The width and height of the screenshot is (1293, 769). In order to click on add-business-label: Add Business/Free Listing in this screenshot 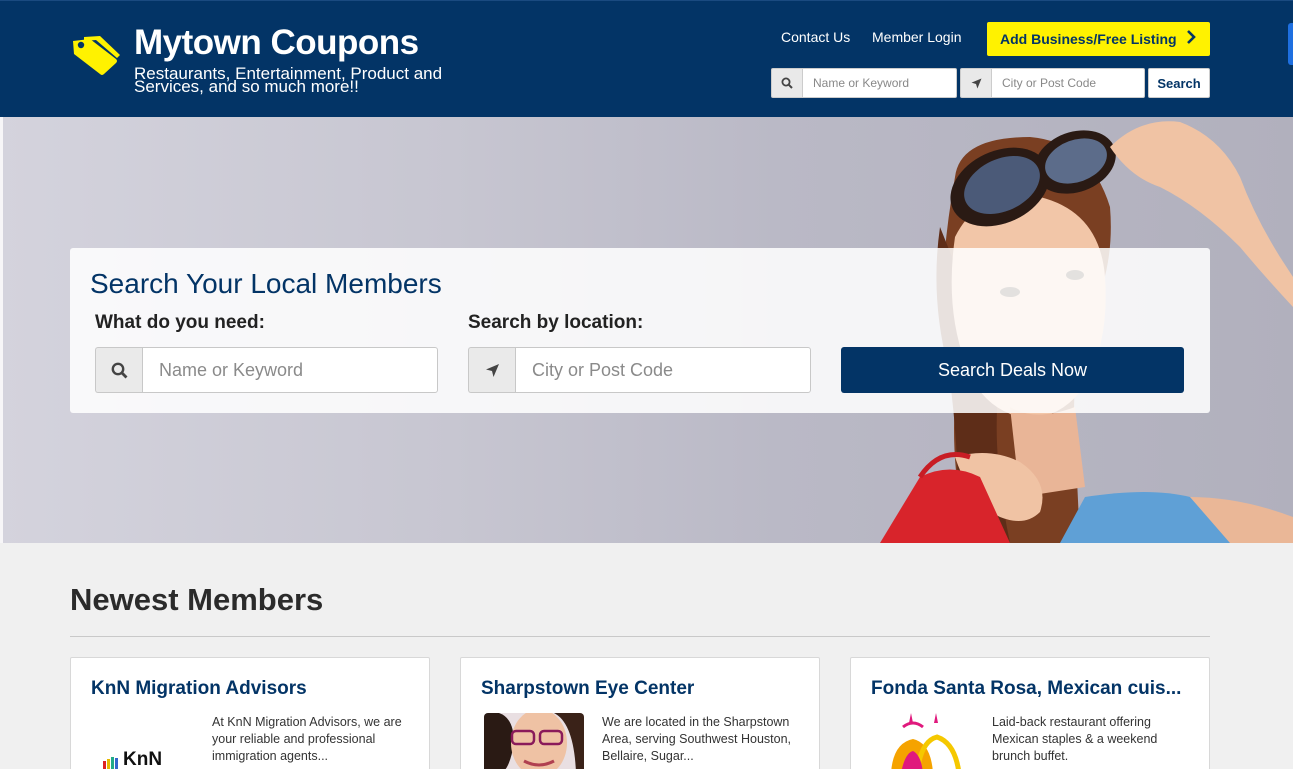, I will do `click(1088, 39)`.